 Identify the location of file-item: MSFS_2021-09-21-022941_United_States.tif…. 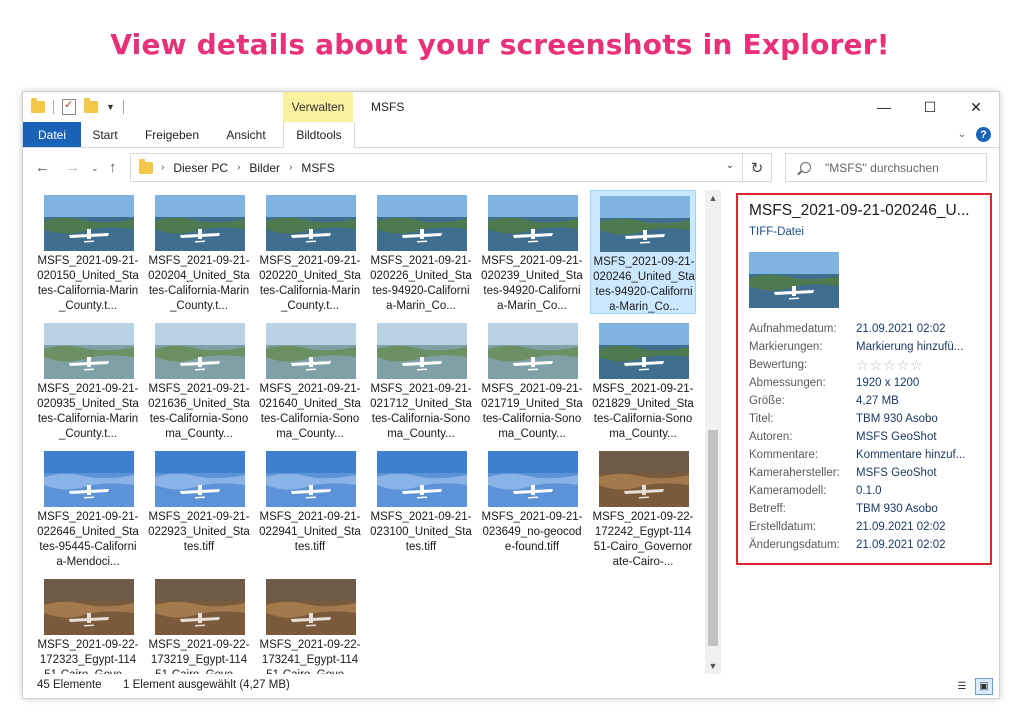
(310, 508).